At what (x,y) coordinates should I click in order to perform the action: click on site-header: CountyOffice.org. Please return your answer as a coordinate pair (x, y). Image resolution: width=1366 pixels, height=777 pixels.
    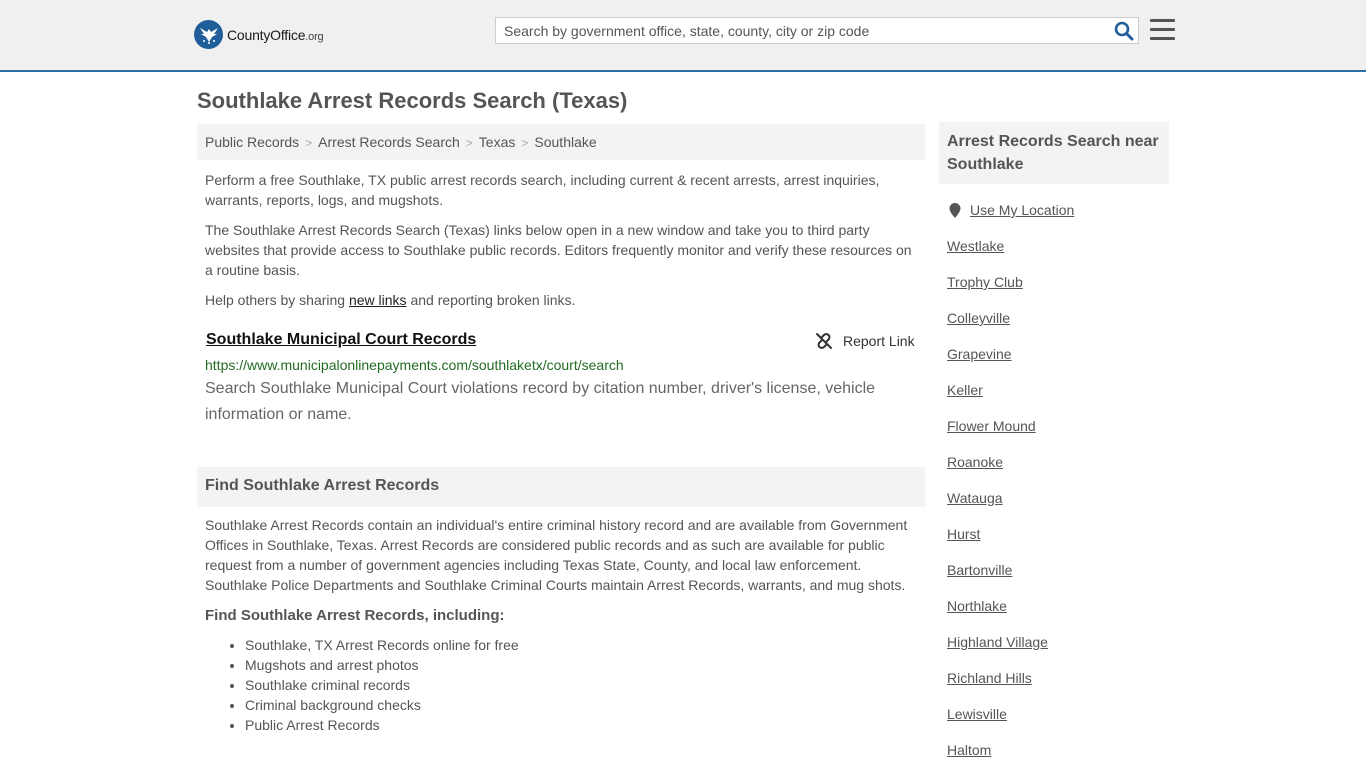
    Looking at the image, I should click on (683, 36).